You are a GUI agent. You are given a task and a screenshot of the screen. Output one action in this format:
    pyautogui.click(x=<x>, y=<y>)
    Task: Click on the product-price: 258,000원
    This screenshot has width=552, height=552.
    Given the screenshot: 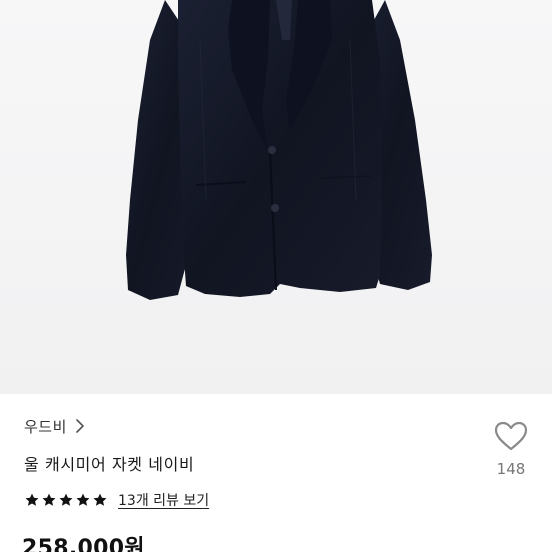 What is the action you would take?
    pyautogui.click(x=83, y=544)
    